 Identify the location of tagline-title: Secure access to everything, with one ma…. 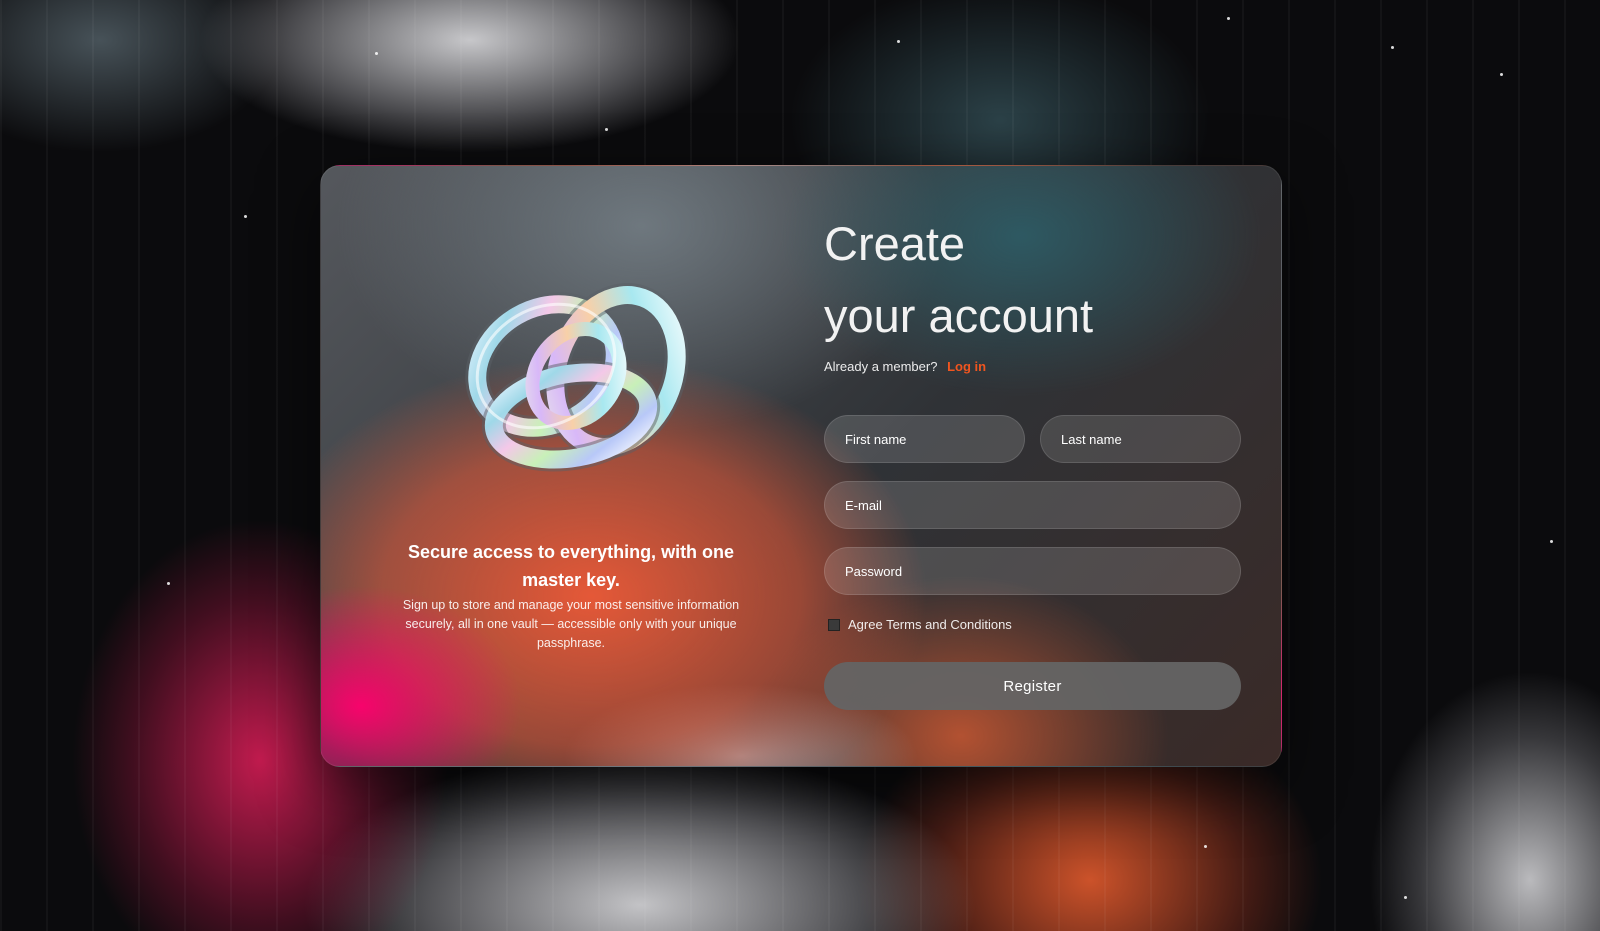
(571, 566).